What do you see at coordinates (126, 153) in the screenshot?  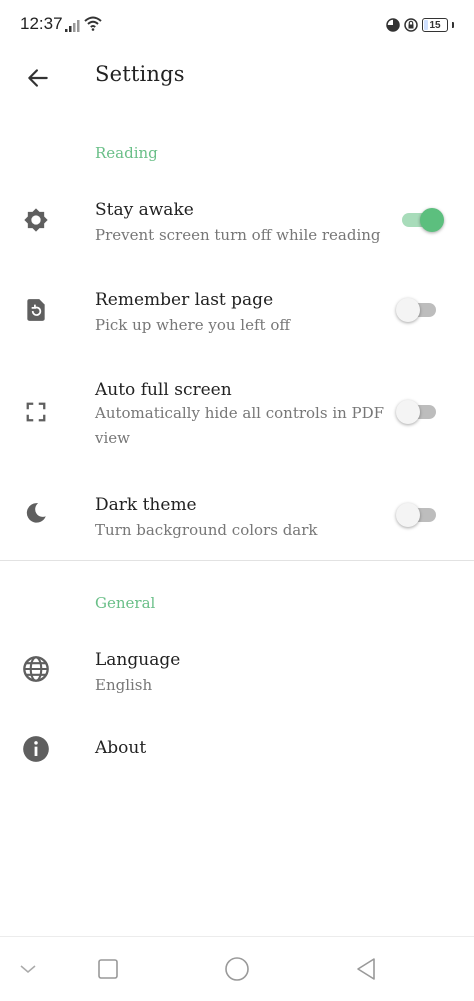 I see `section-header-reading: Reading` at bounding box center [126, 153].